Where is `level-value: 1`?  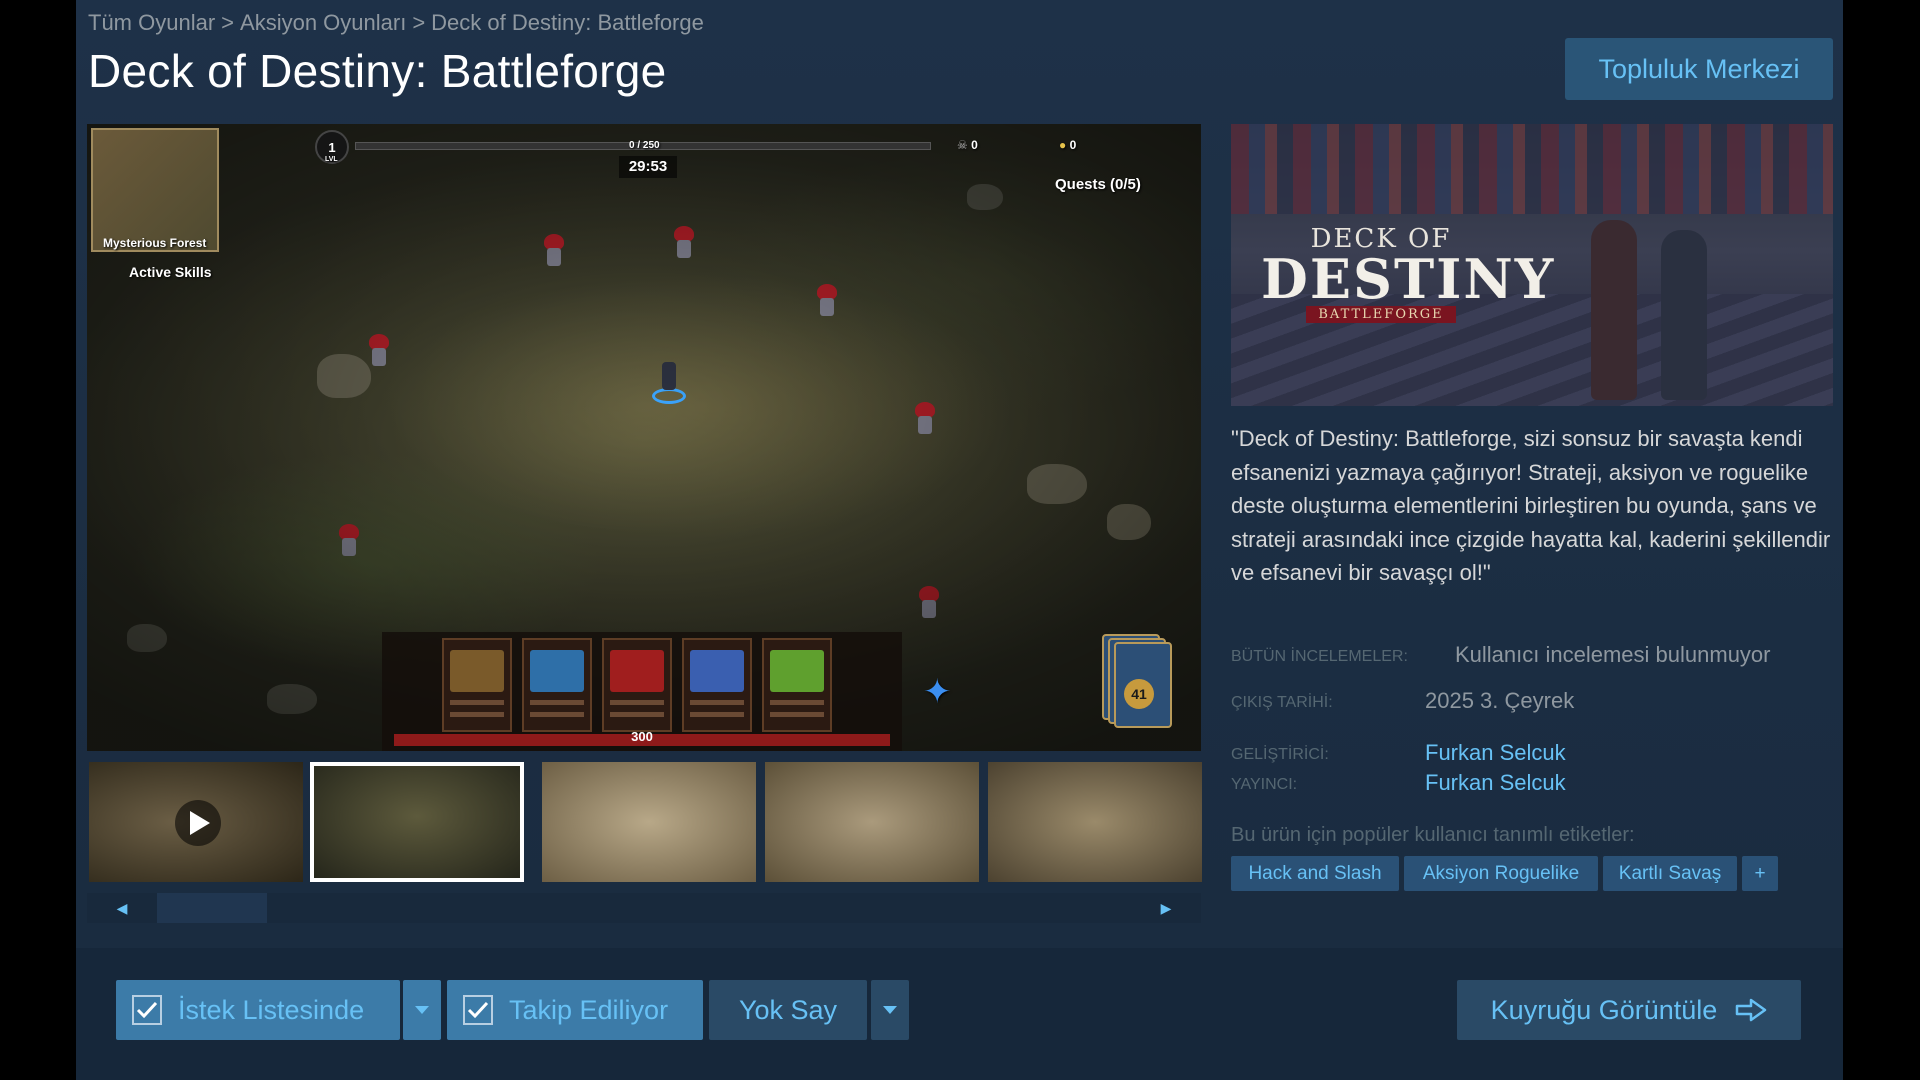 level-value: 1 is located at coordinates (332, 147).